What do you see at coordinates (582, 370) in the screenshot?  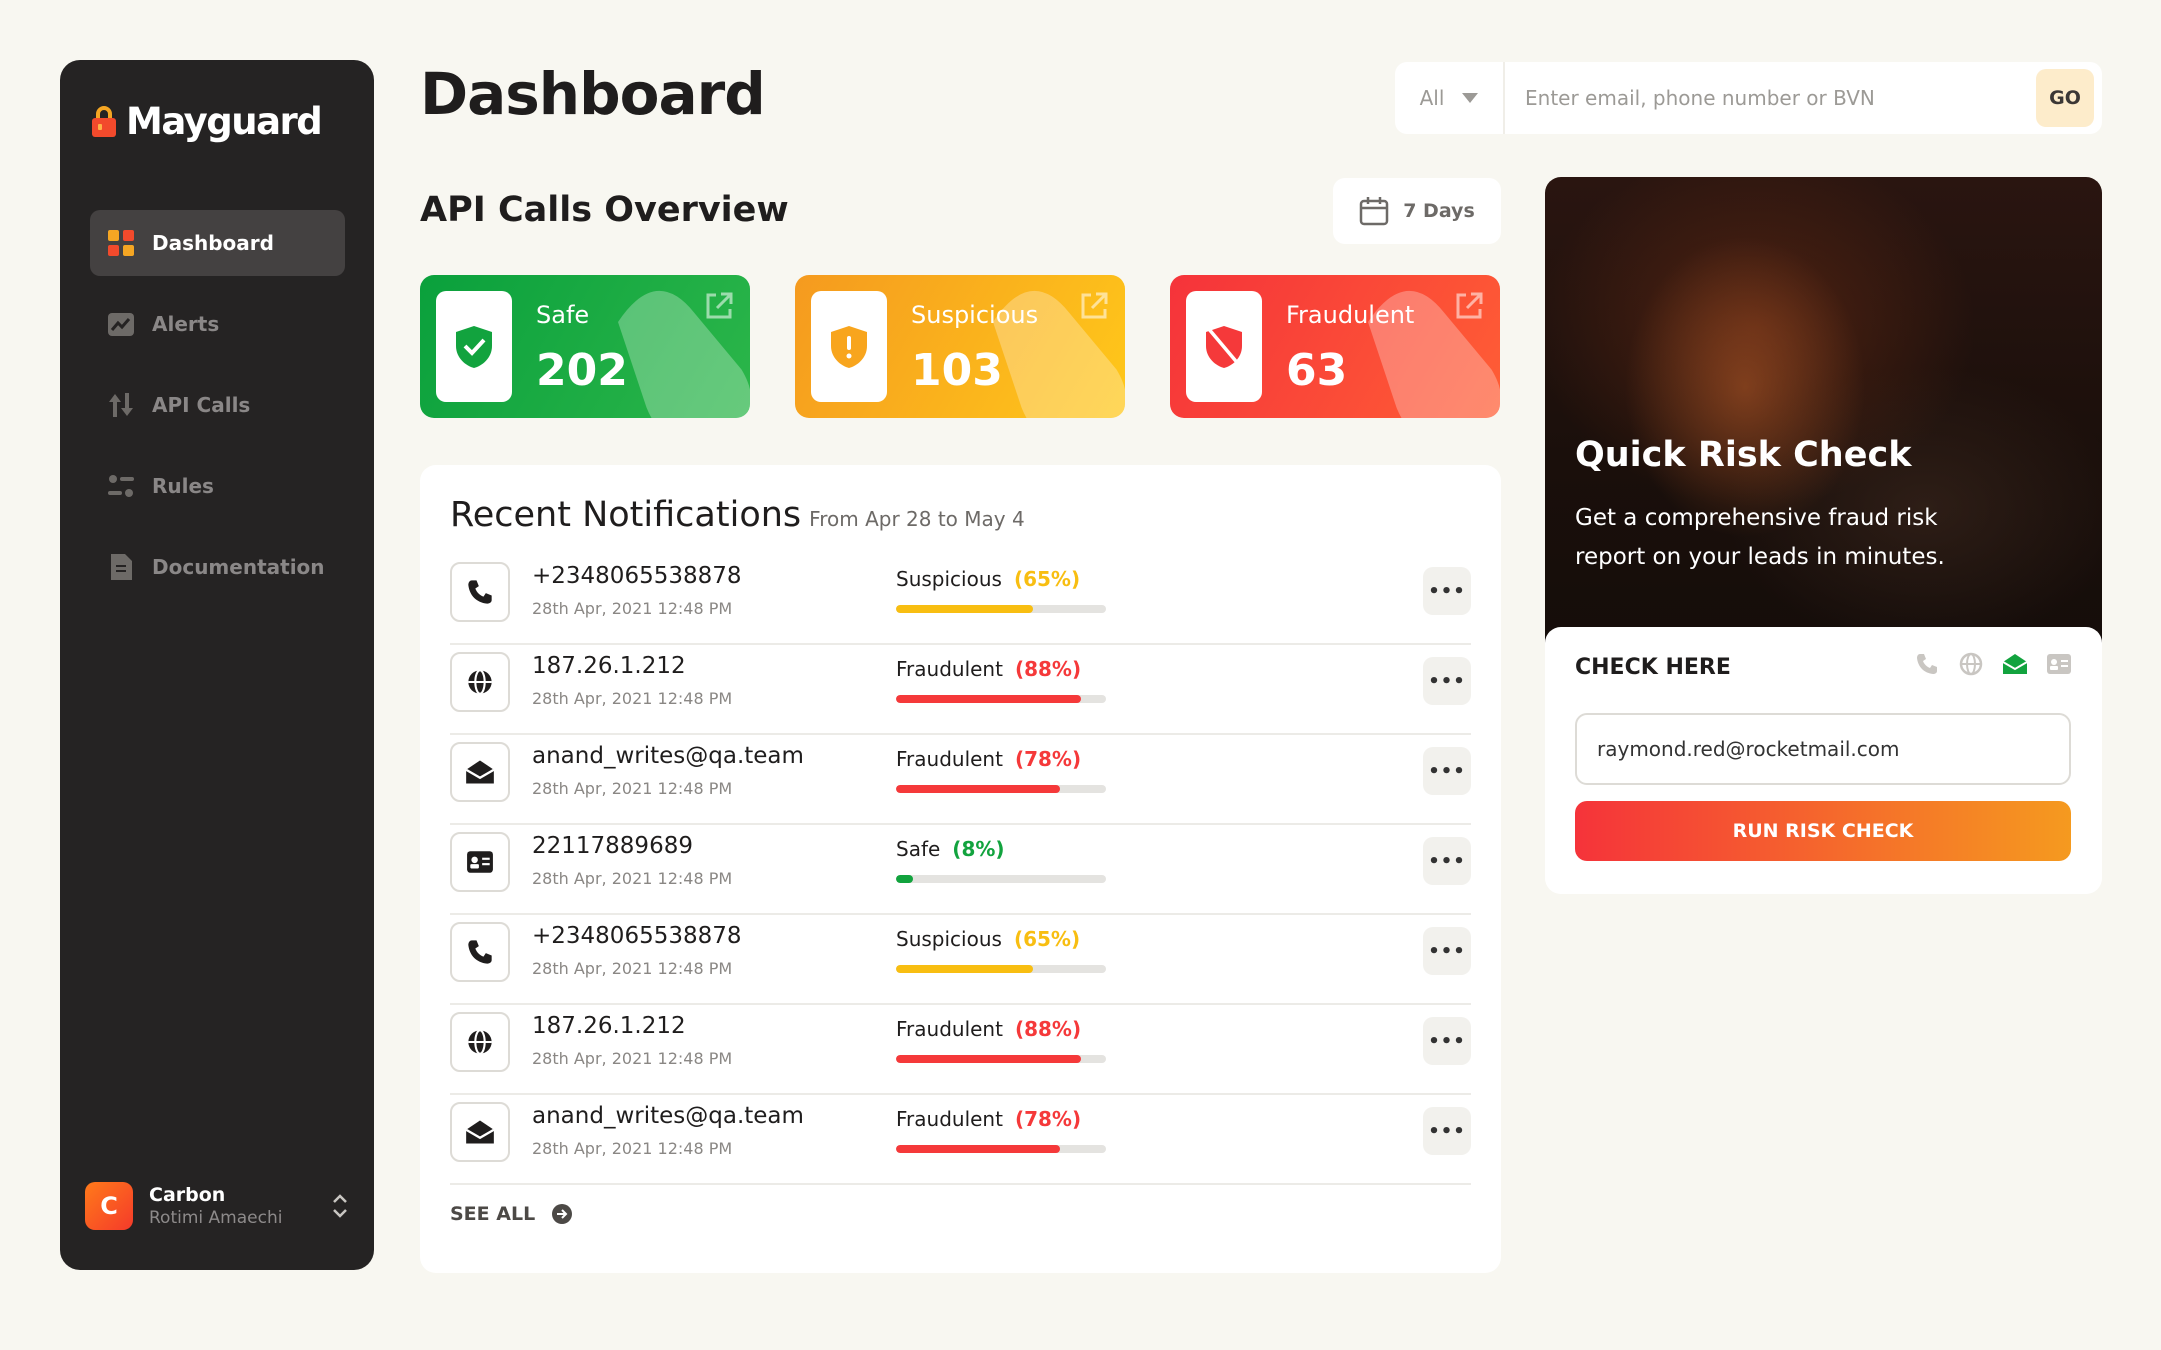 I see `stat-value: 202` at bounding box center [582, 370].